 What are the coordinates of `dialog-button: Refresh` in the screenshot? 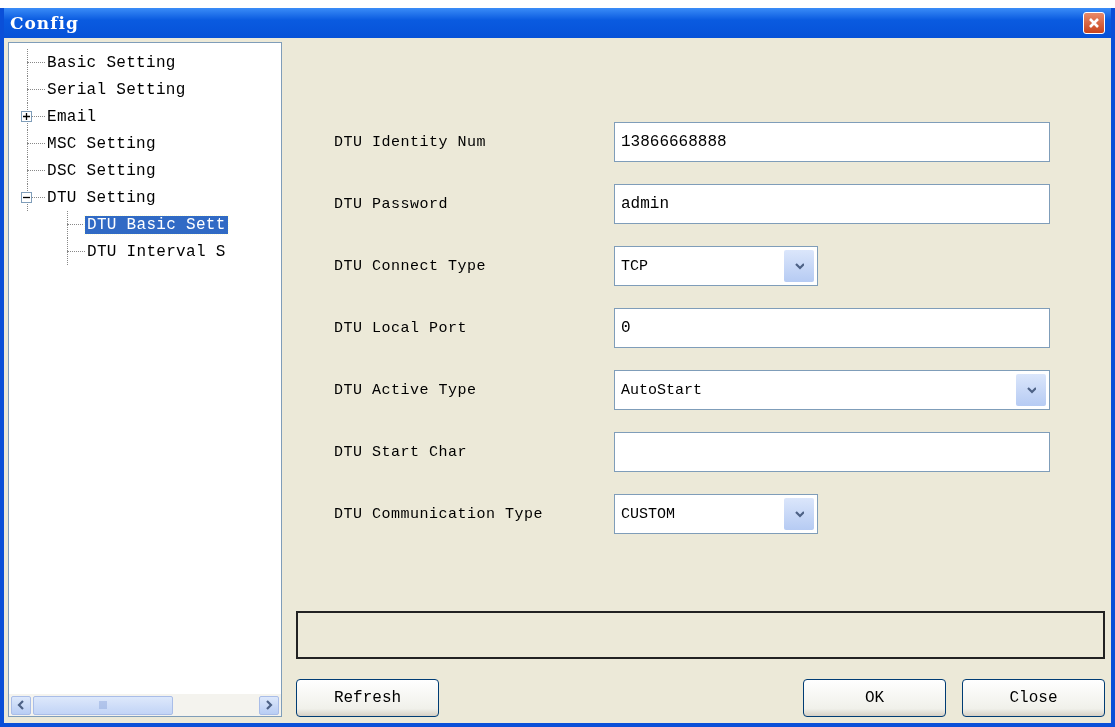 It's located at (367, 698).